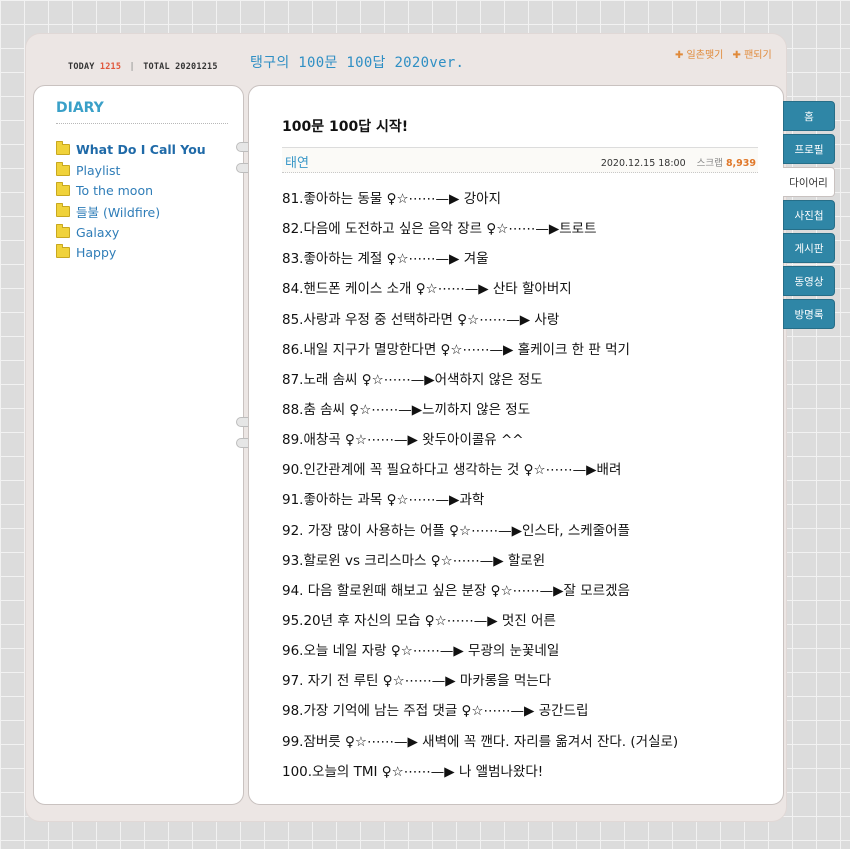 This screenshot has height=849, width=850. I want to click on qa-line: 82.다음에 도전하고 싶은 음악 장르 ♀☆⋯⋯—▶트로트, so click(439, 229).